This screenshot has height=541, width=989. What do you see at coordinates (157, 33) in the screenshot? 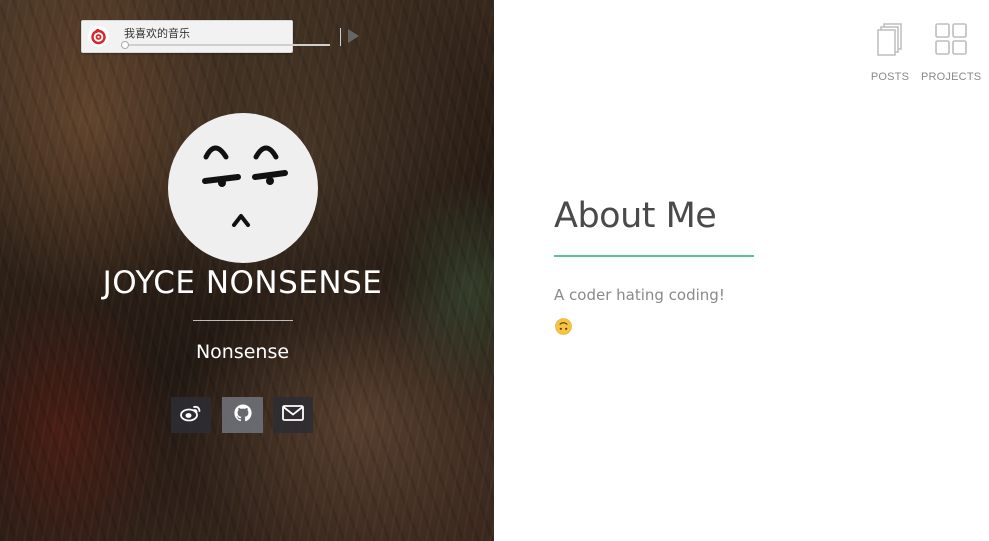
I see `music-title: 我喜欢的音乐` at bounding box center [157, 33].